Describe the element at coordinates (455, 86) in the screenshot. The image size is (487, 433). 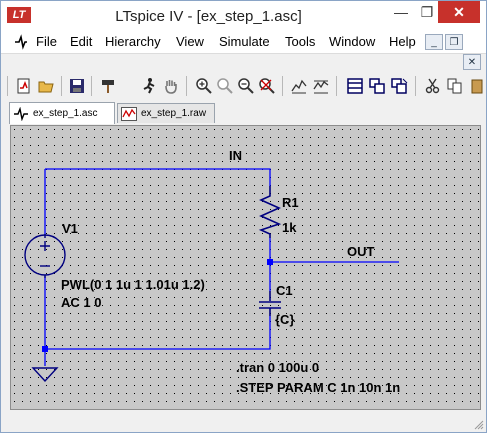
I see `copy-icon` at that location.